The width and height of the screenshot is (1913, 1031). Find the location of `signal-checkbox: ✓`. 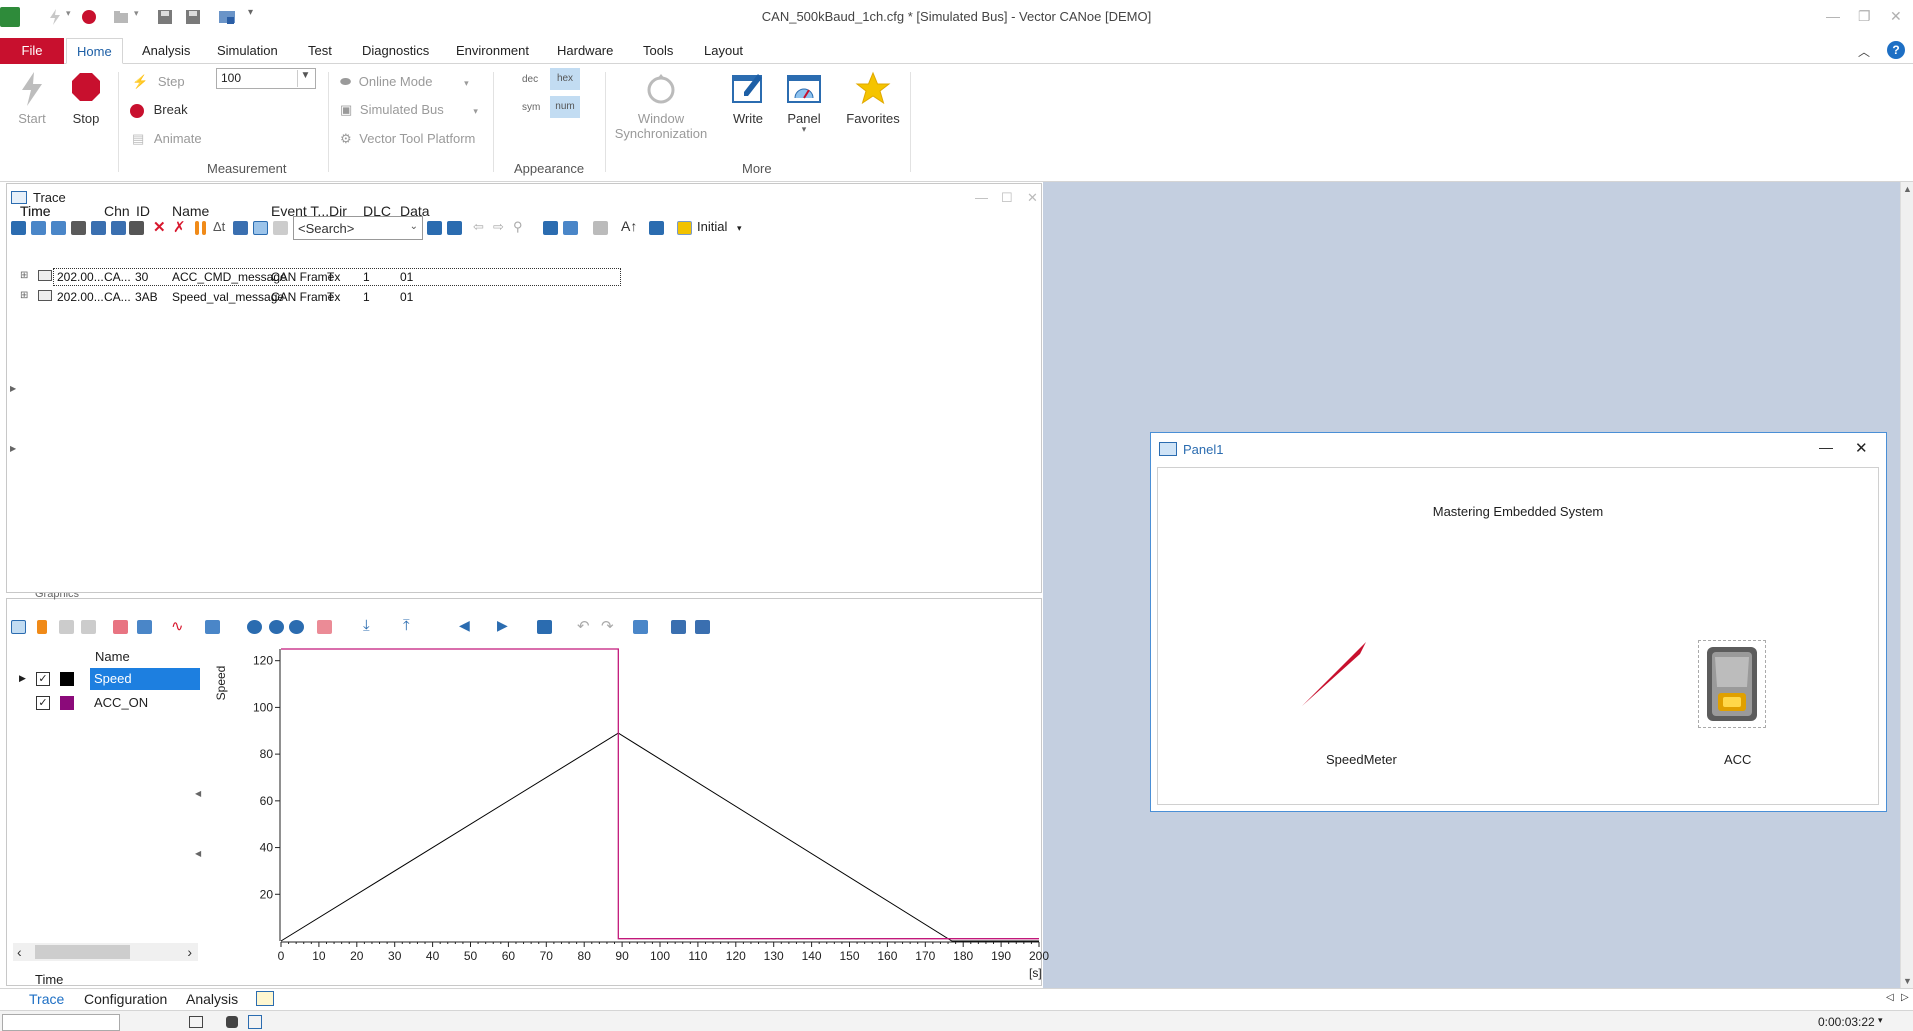

signal-checkbox: ✓ is located at coordinates (43, 679).